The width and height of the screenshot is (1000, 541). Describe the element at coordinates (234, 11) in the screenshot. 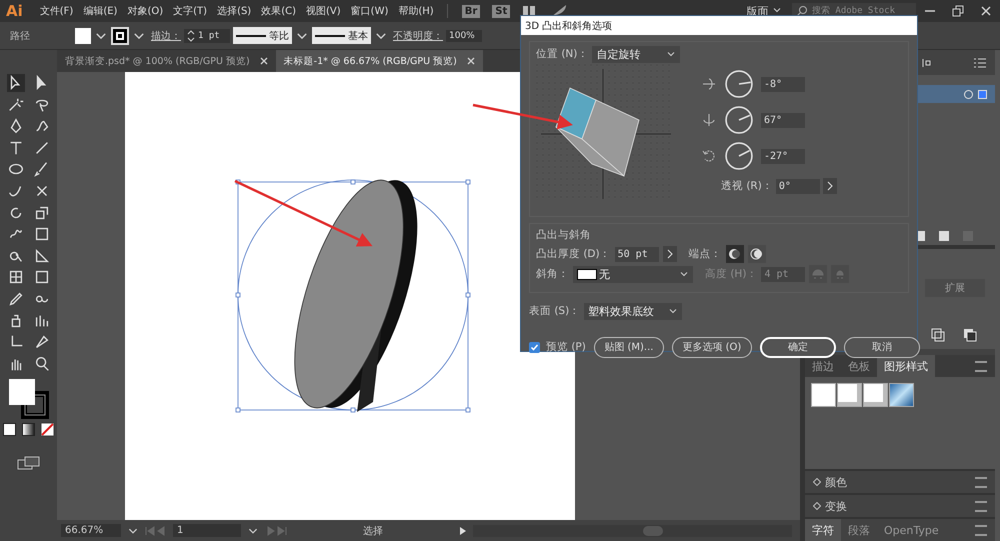

I see `menu-item: 选择(S)` at that location.